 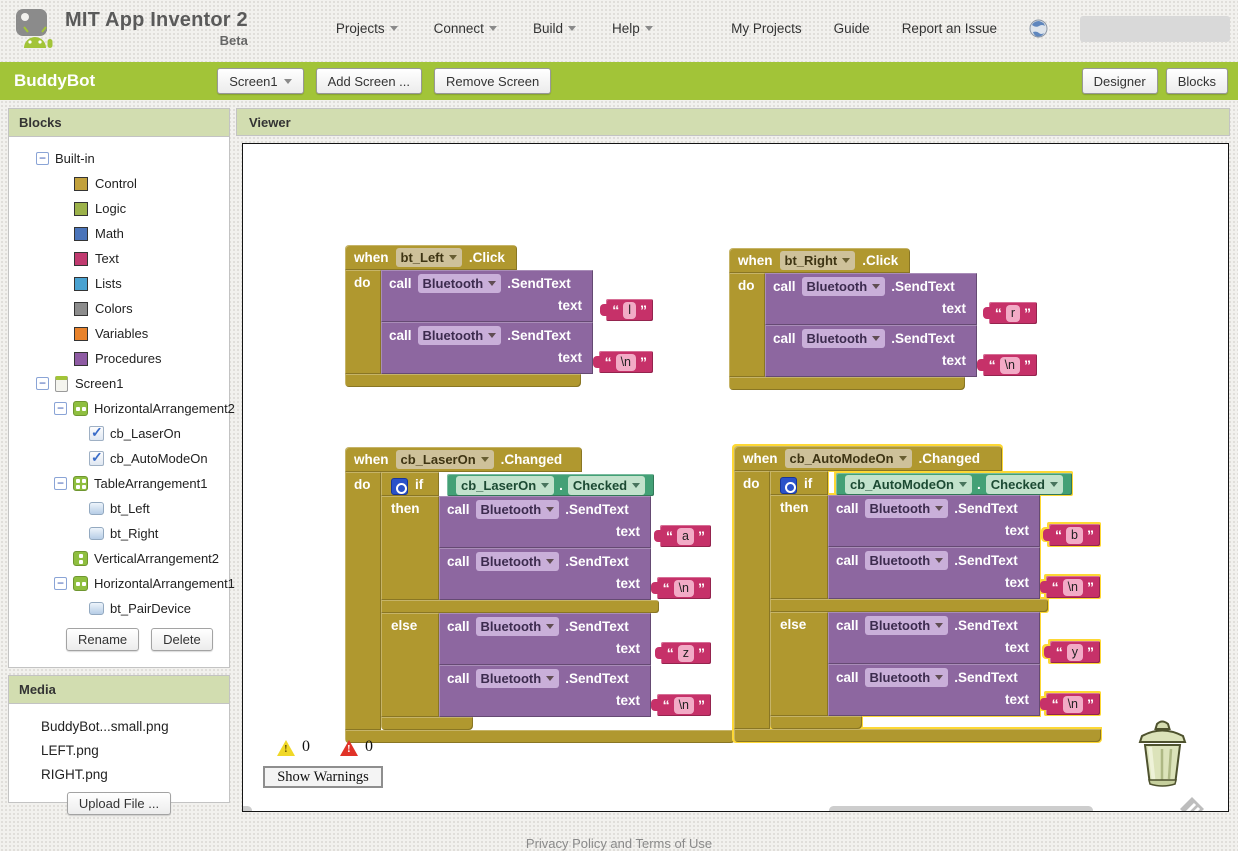 I want to click on menu-connect: Connect, so click(x=465, y=28).